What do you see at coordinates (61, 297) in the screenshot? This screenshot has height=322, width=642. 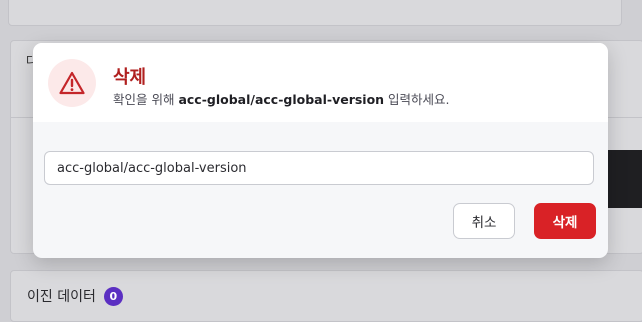 I see `migration-data-label: 이진 데이터` at bounding box center [61, 297].